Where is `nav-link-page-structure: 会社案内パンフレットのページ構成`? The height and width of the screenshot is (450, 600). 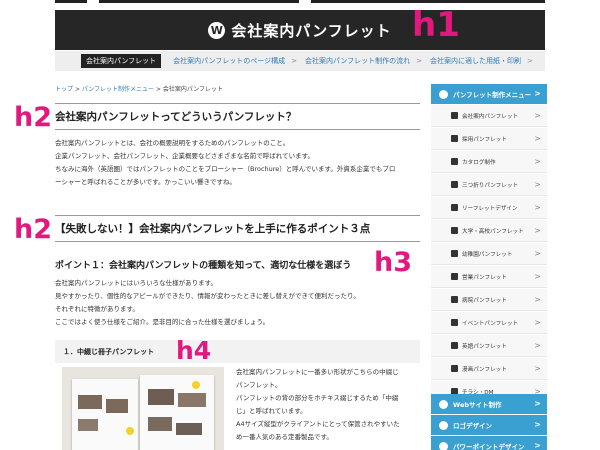
nav-link-page-structure: 会社案内パンフレットのページ構成 is located at coordinates (229, 61).